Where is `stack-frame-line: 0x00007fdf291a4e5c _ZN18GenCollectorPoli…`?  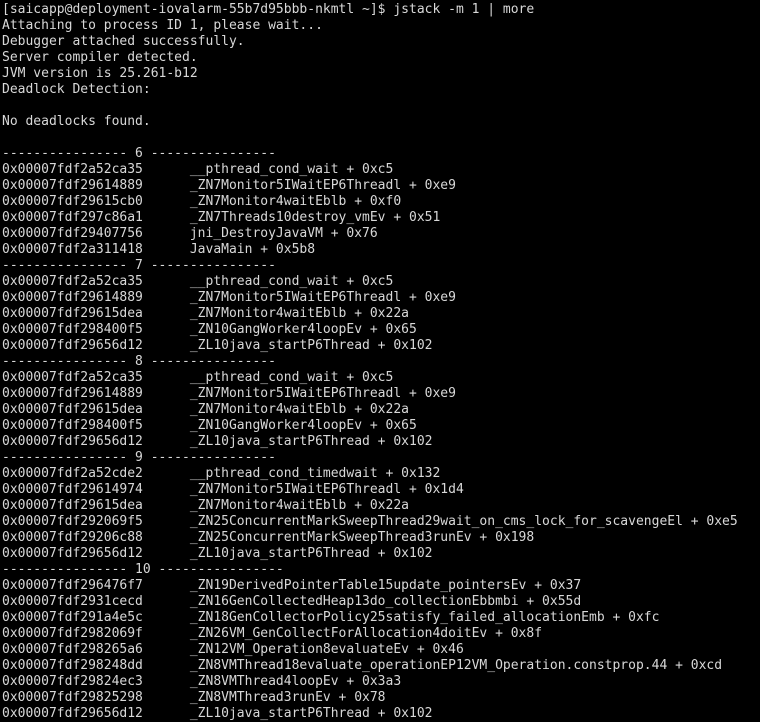 stack-frame-line: 0x00007fdf291a4e5c _ZN18GenCollectorPoli… is located at coordinates (331, 617).